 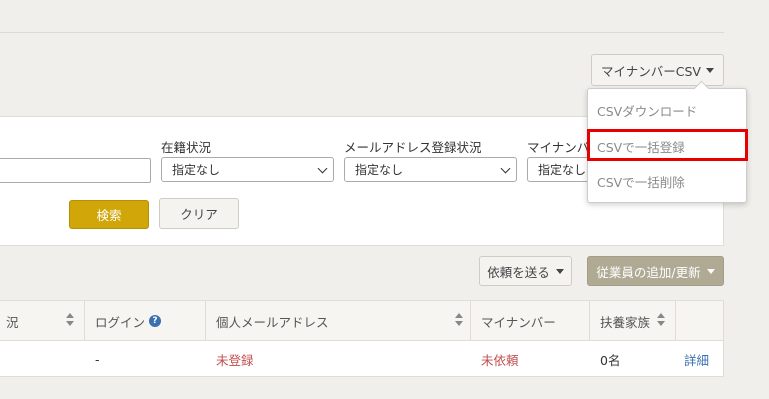 I want to click on mynumber-filter-label: マイナンバ, so click(x=558, y=147).